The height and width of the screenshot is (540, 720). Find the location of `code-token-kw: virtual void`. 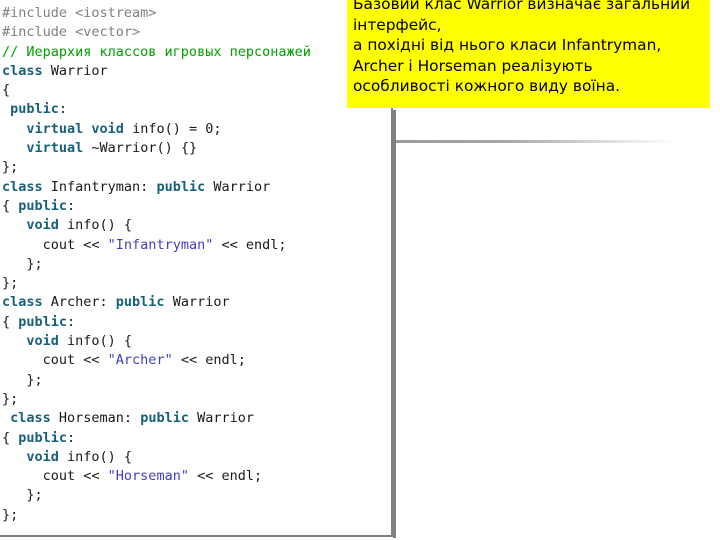

code-token-kw: virtual void is located at coordinates (75, 128).